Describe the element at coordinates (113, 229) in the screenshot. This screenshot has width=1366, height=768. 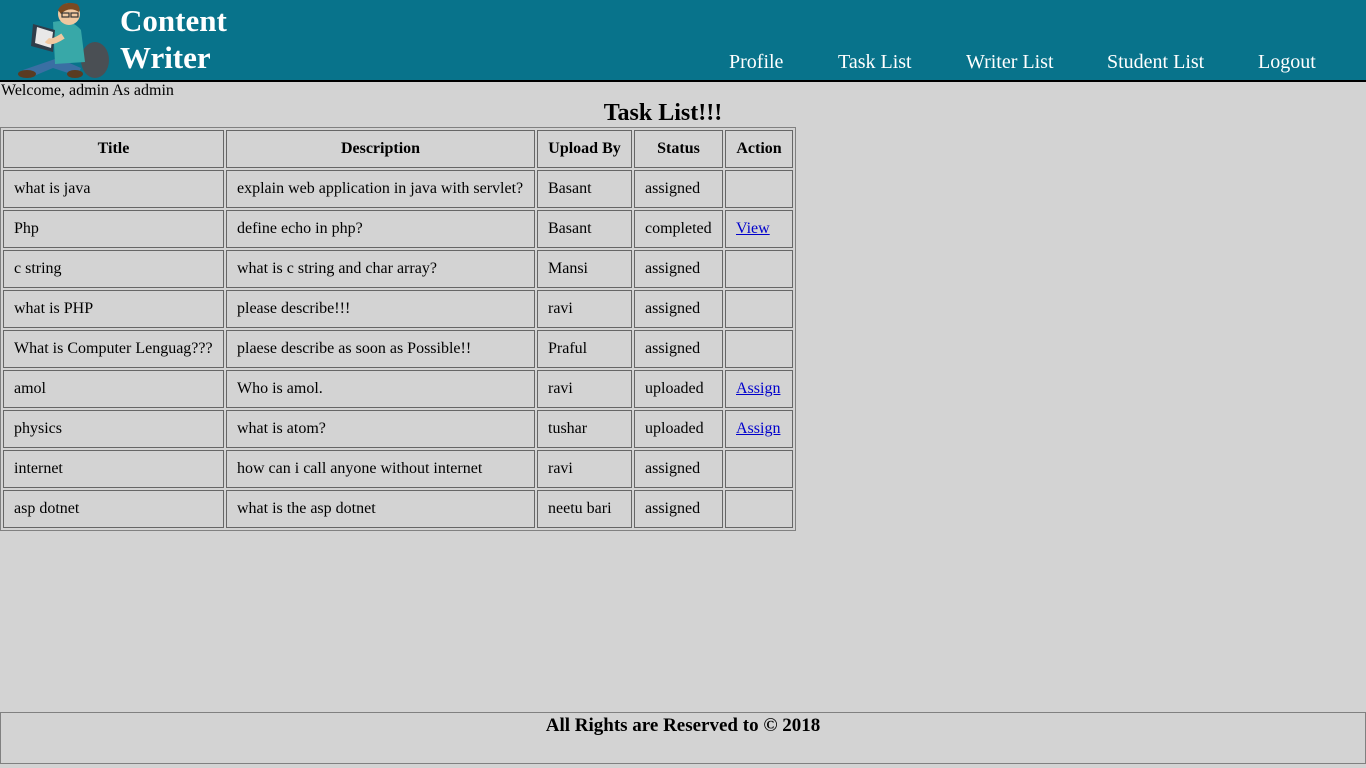
I see `cell-title: Php` at that location.